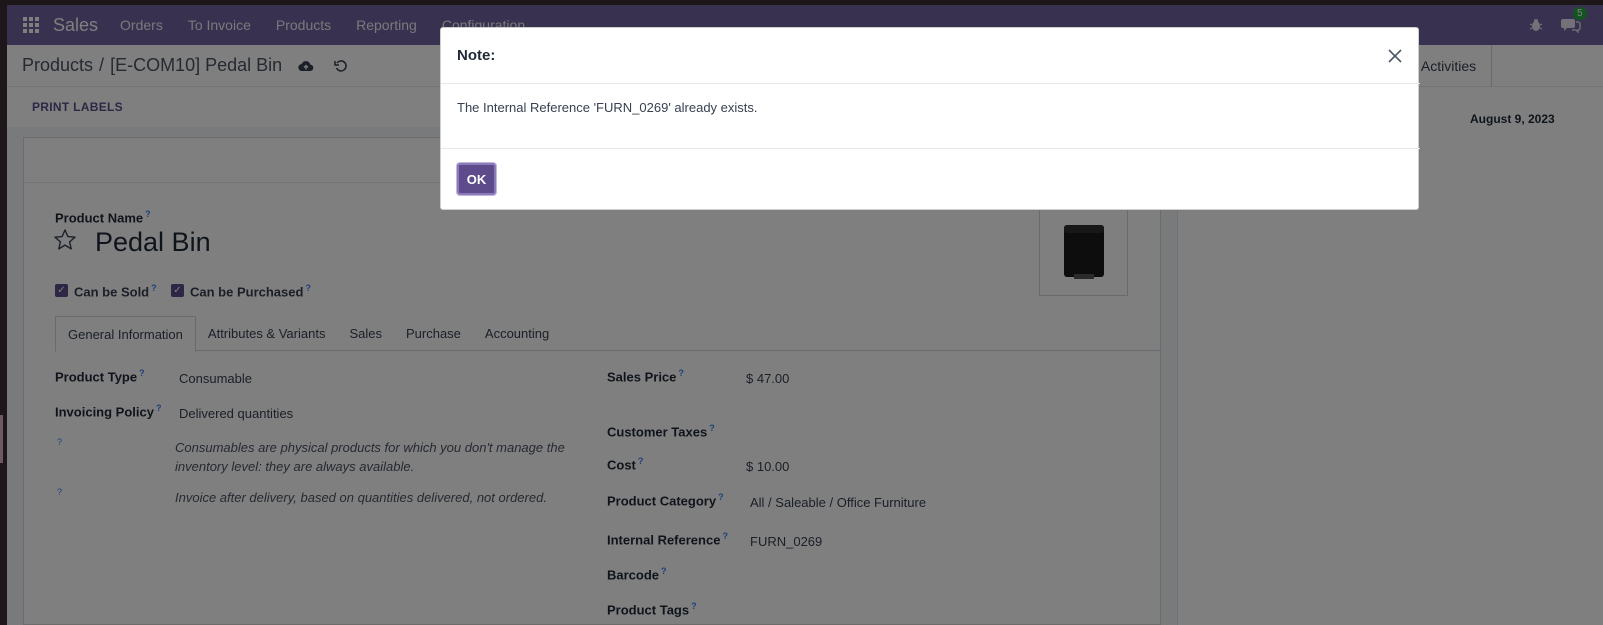 This screenshot has height=625, width=1603. What do you see at coordinates (930, 179) in the screenshot?
I see `dialog-footer: OK` at bounding box center [930, 179].